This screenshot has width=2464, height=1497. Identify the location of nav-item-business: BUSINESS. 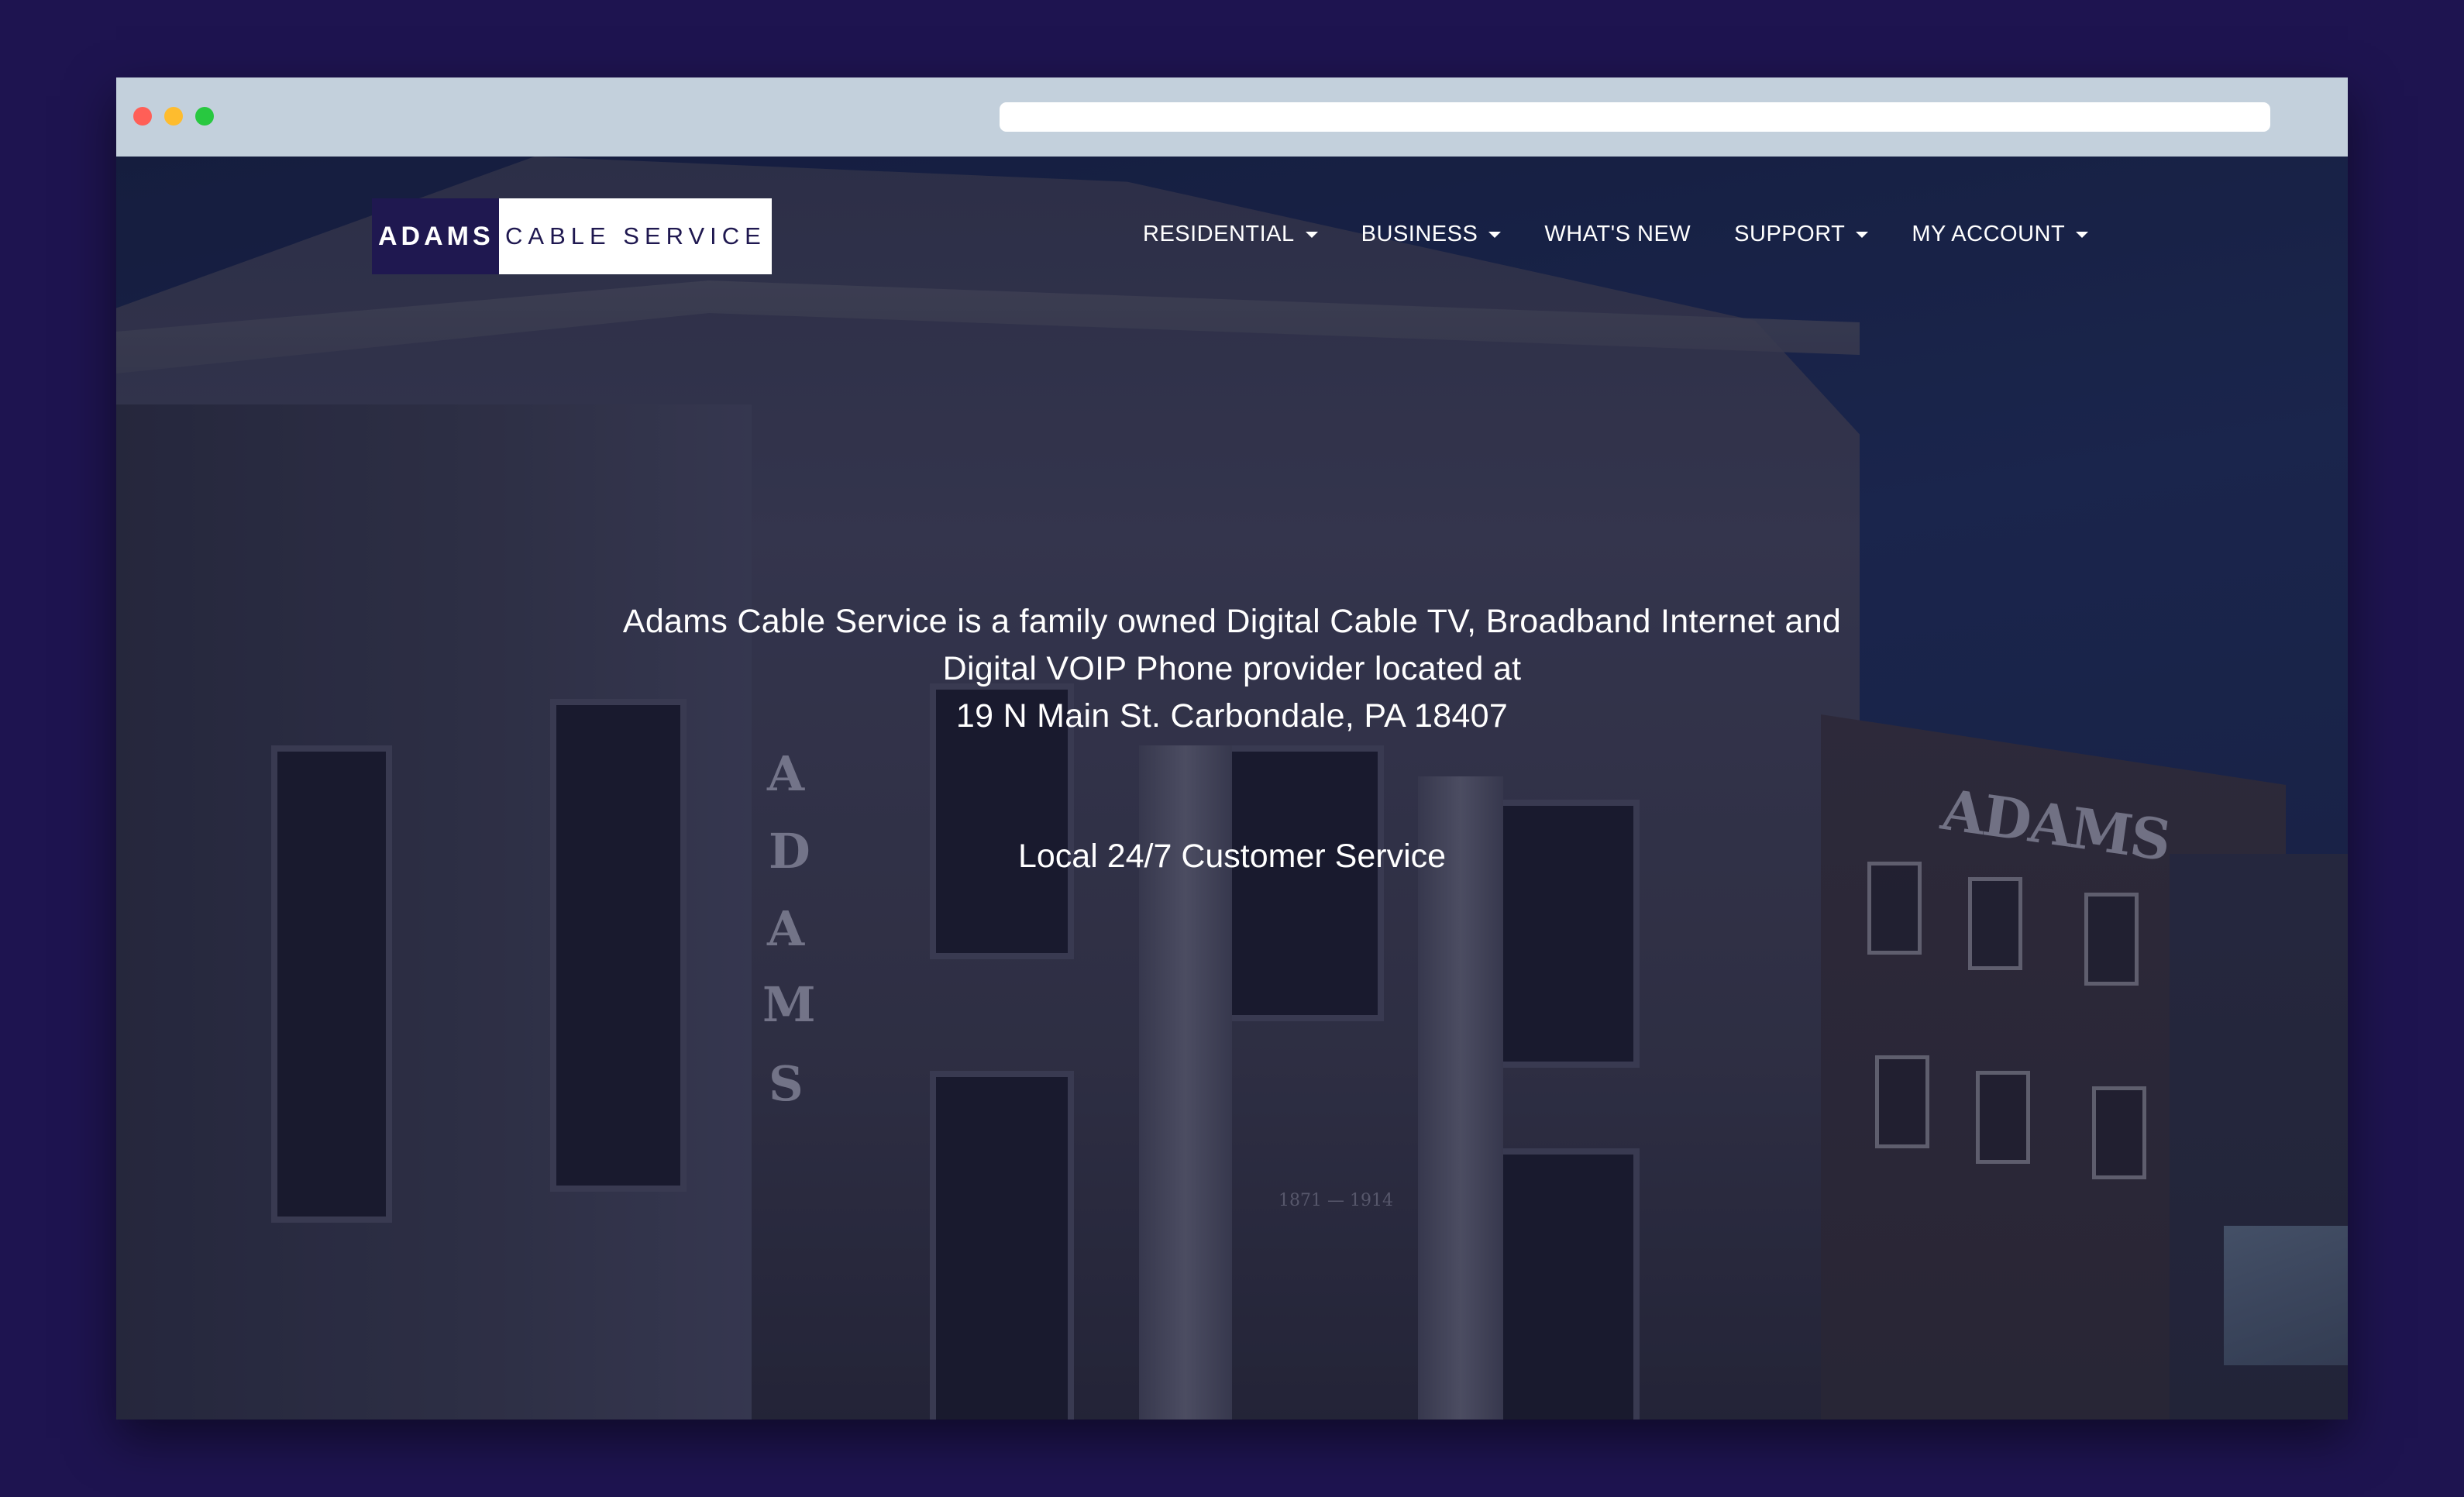
(1431, 235).